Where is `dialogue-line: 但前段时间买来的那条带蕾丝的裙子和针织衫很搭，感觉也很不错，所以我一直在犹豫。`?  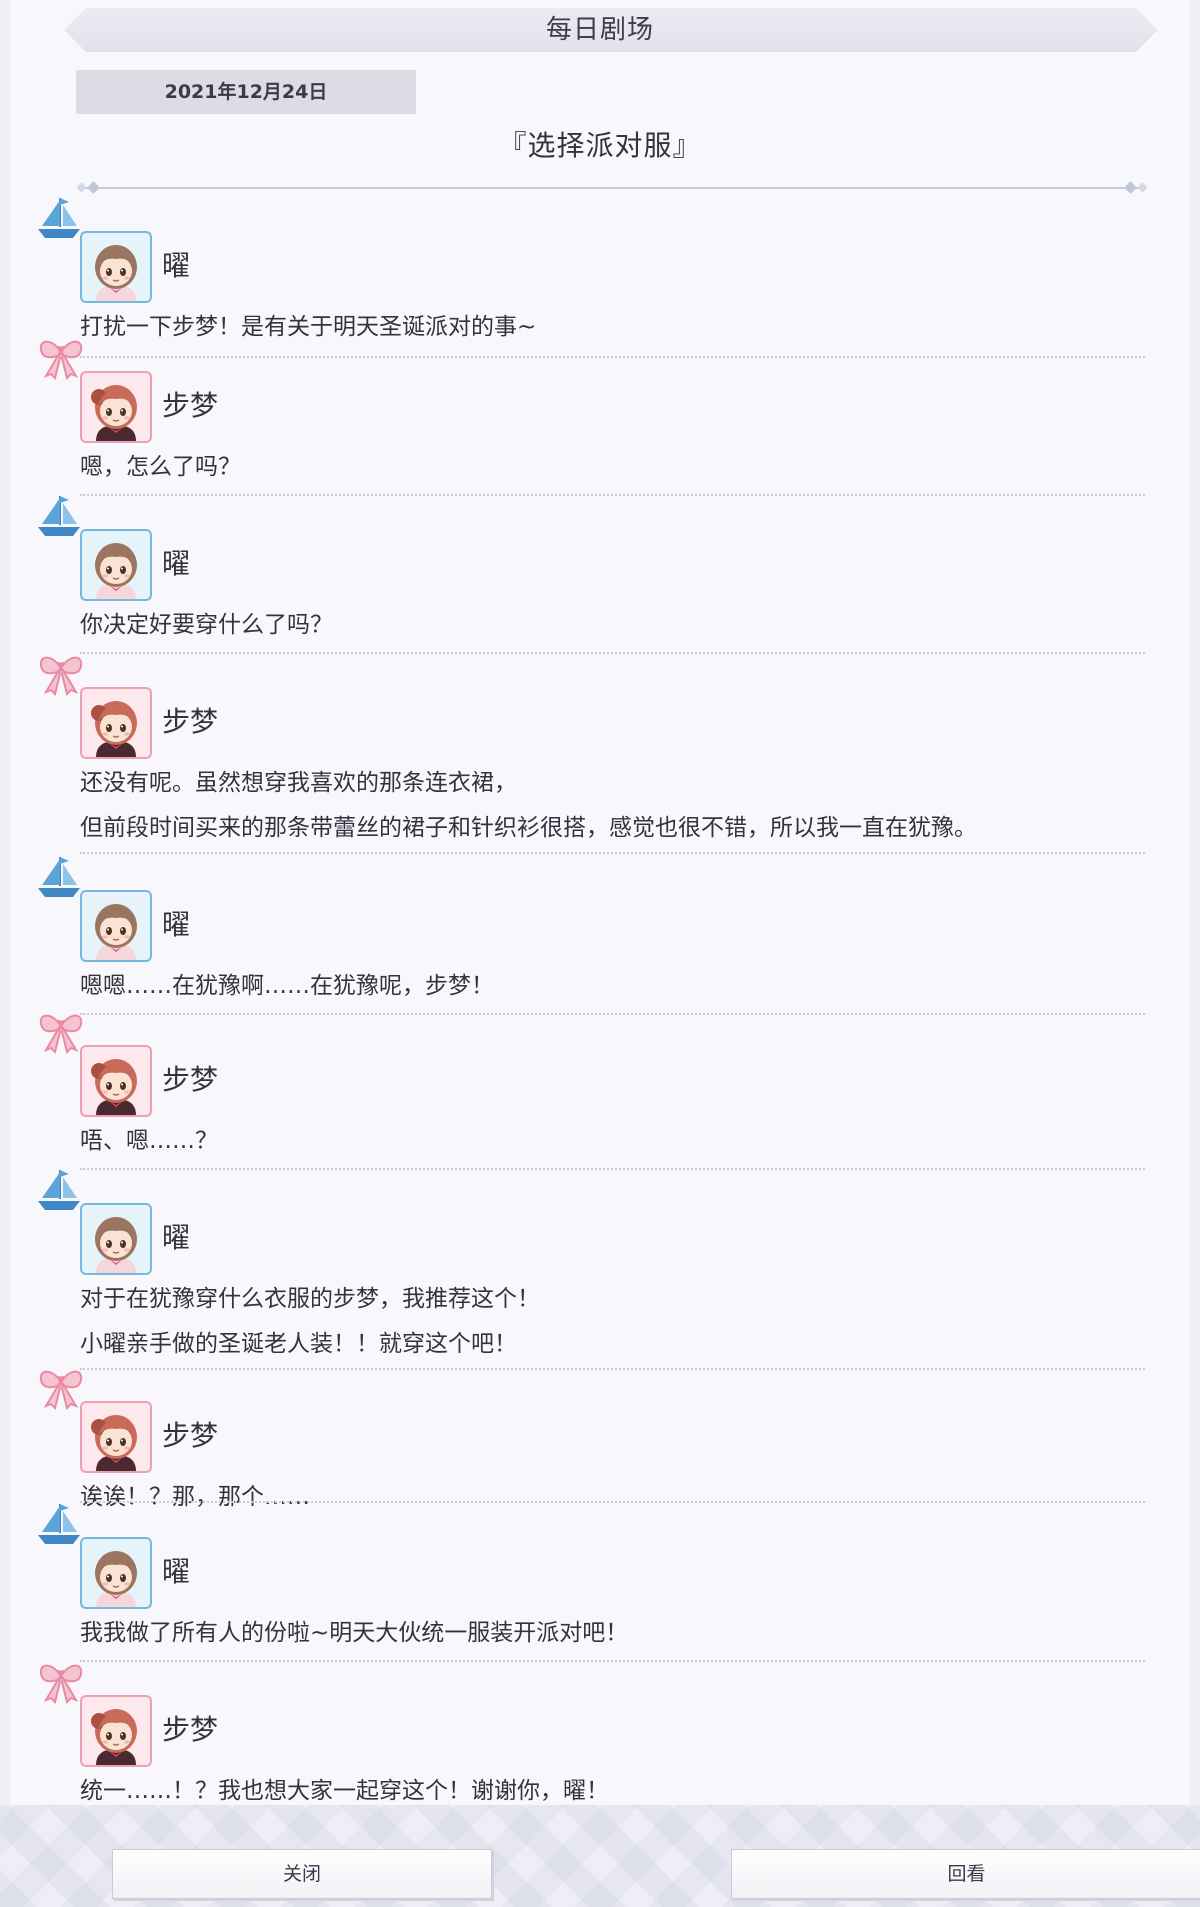 dialogue-line: 但前段时间买来的那条带蕾丝的裙子和针织衫很搭，感觉也很不错，所以我一直在犹豫。 is located at coordinates (528, 828).